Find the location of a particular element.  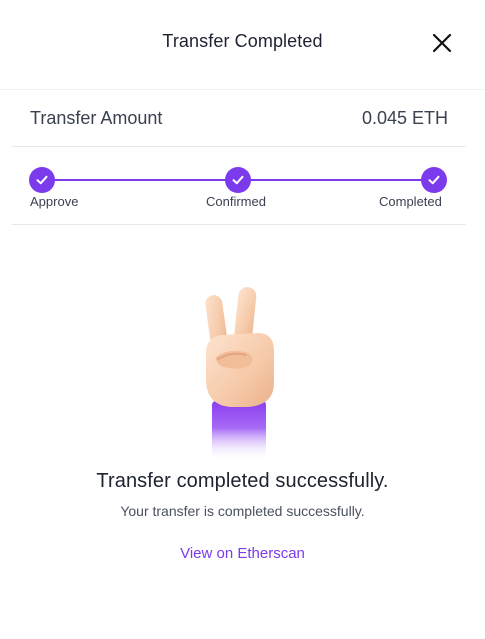

step-completed-label: Completed is located at coordinates (410, 201).